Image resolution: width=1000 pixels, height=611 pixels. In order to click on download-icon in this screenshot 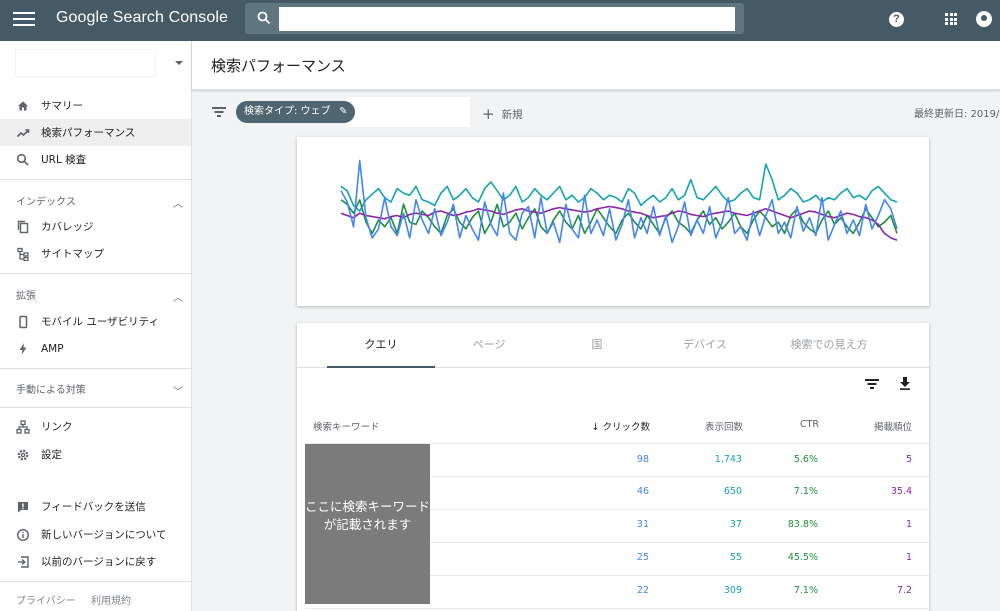, I will do `click(905, 383)`.